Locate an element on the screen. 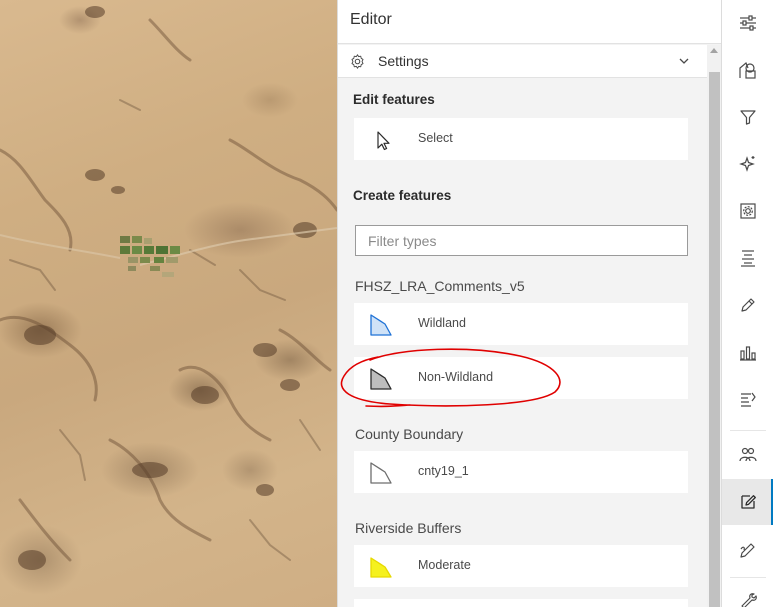  toolbar-styles is located at coordinates (747, 70).